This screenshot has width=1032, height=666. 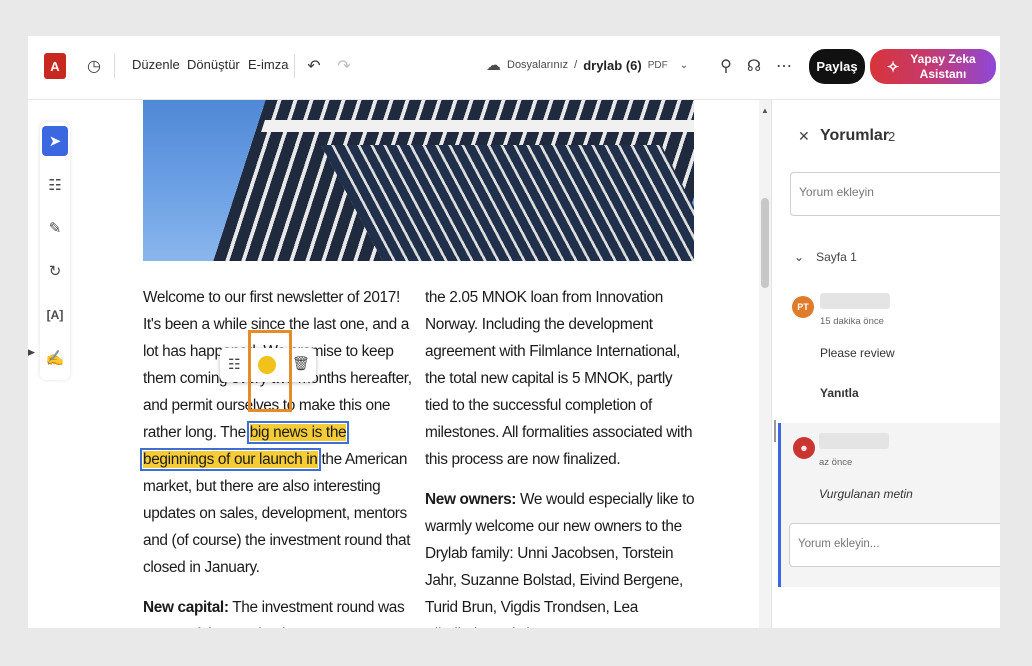 I want to click on building-band, so click(x=477, y=126).